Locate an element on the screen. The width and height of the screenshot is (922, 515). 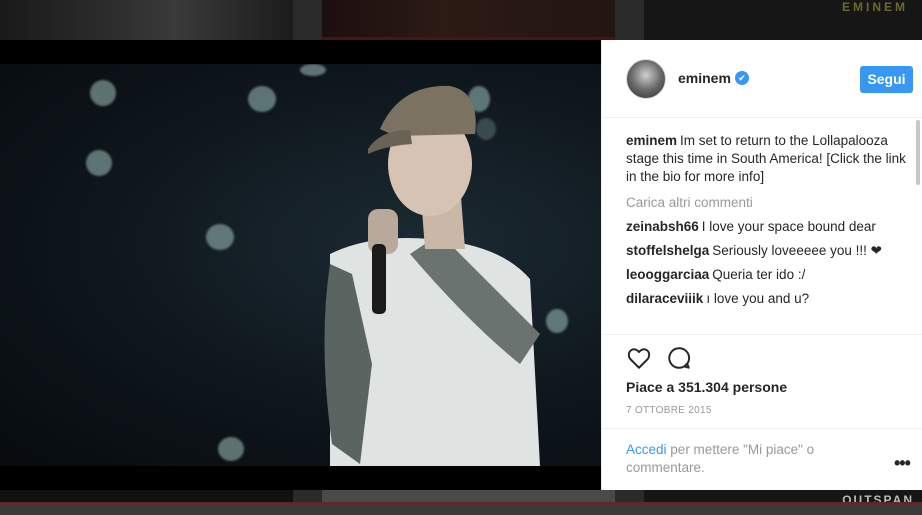
login-link: Accedi is located at coordinates (646, 449).